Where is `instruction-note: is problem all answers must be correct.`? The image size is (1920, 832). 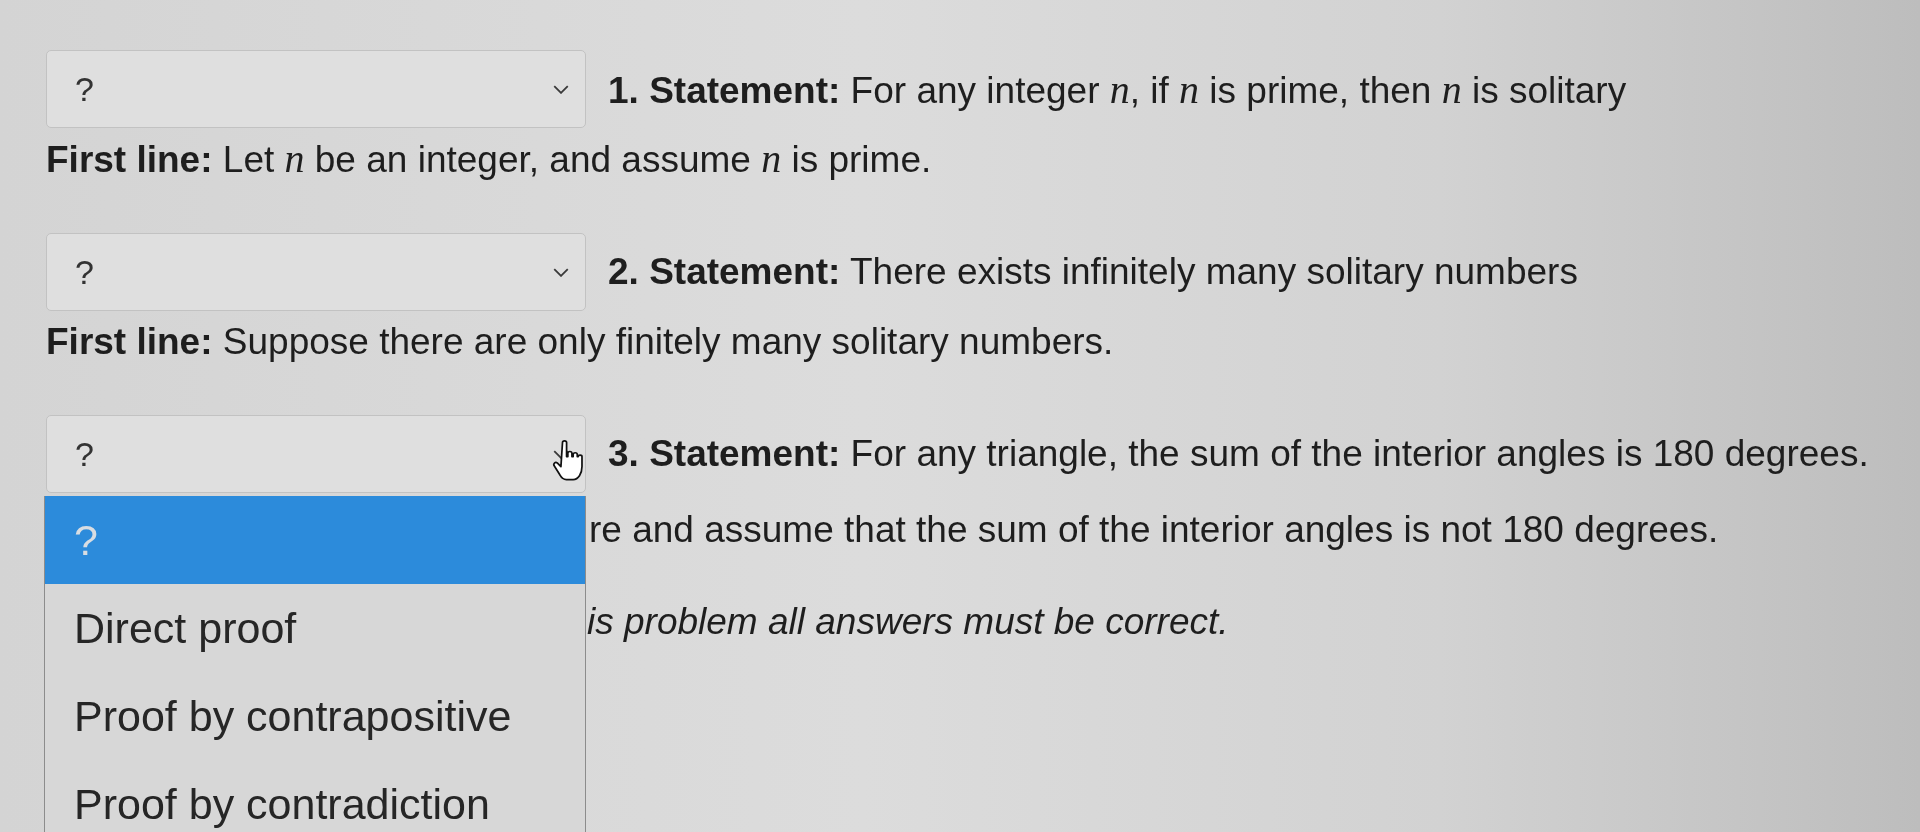
instruction-note: is problem all answers must be correct. is located at coordinates (908, 621).